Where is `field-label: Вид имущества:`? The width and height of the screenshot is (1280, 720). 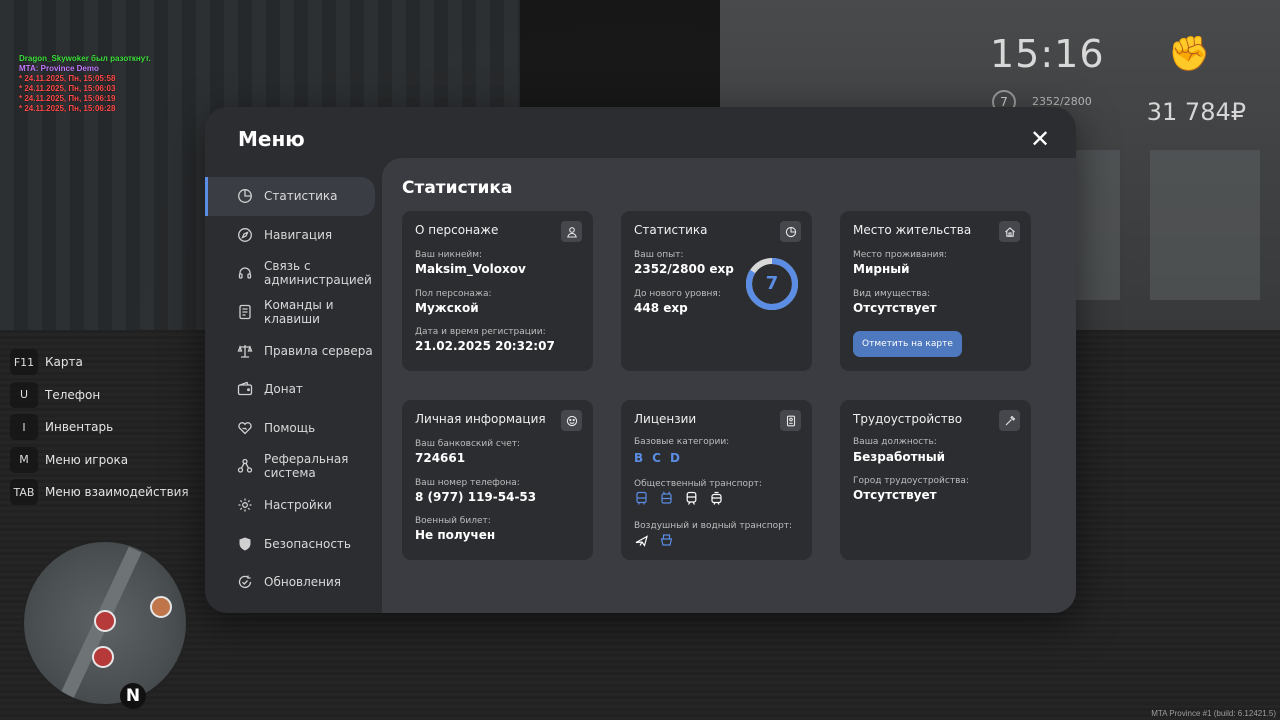 field-label: Вид имущества: is located at coordinates (892, 294).